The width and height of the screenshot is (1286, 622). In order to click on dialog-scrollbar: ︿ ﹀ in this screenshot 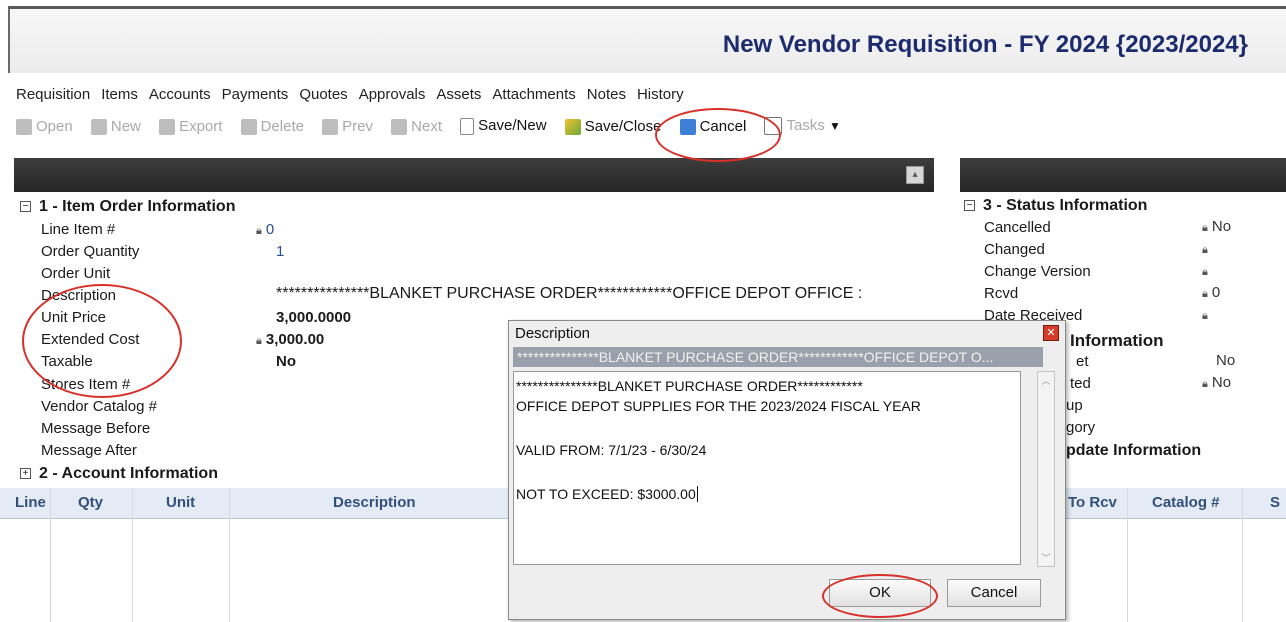, I will do `click(1046, 469)`.